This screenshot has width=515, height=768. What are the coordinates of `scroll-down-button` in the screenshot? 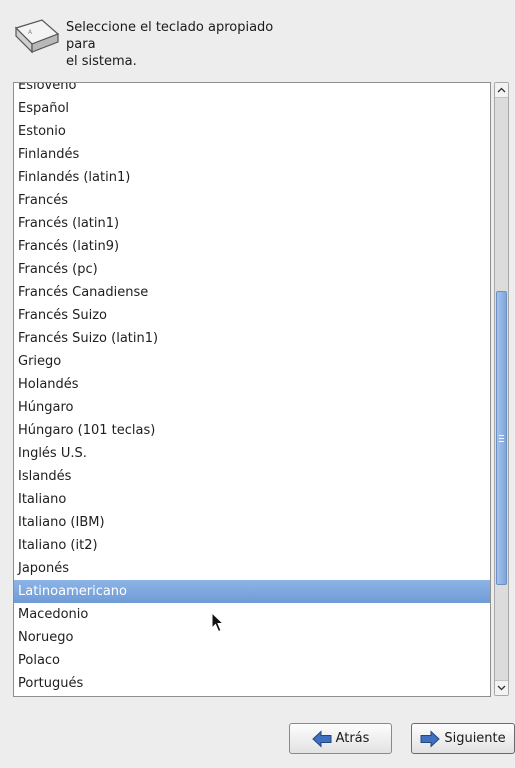 It's located at (501, 687).